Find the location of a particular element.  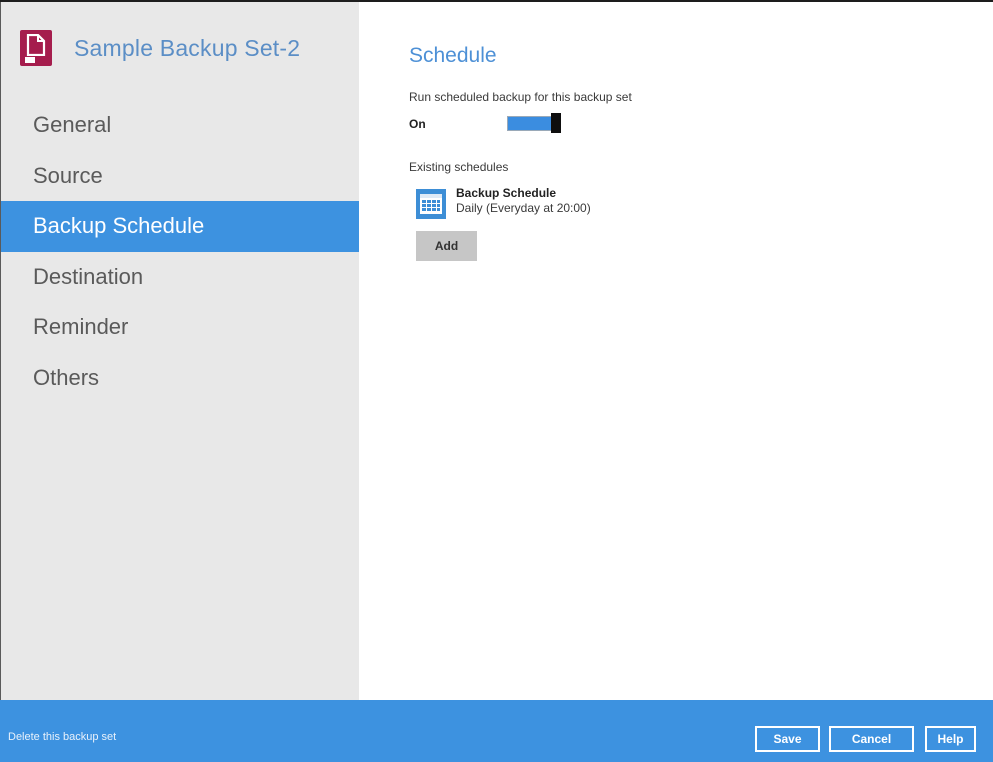

existing-schedules-label: Existing schedules is located at coordinates (459, 167).